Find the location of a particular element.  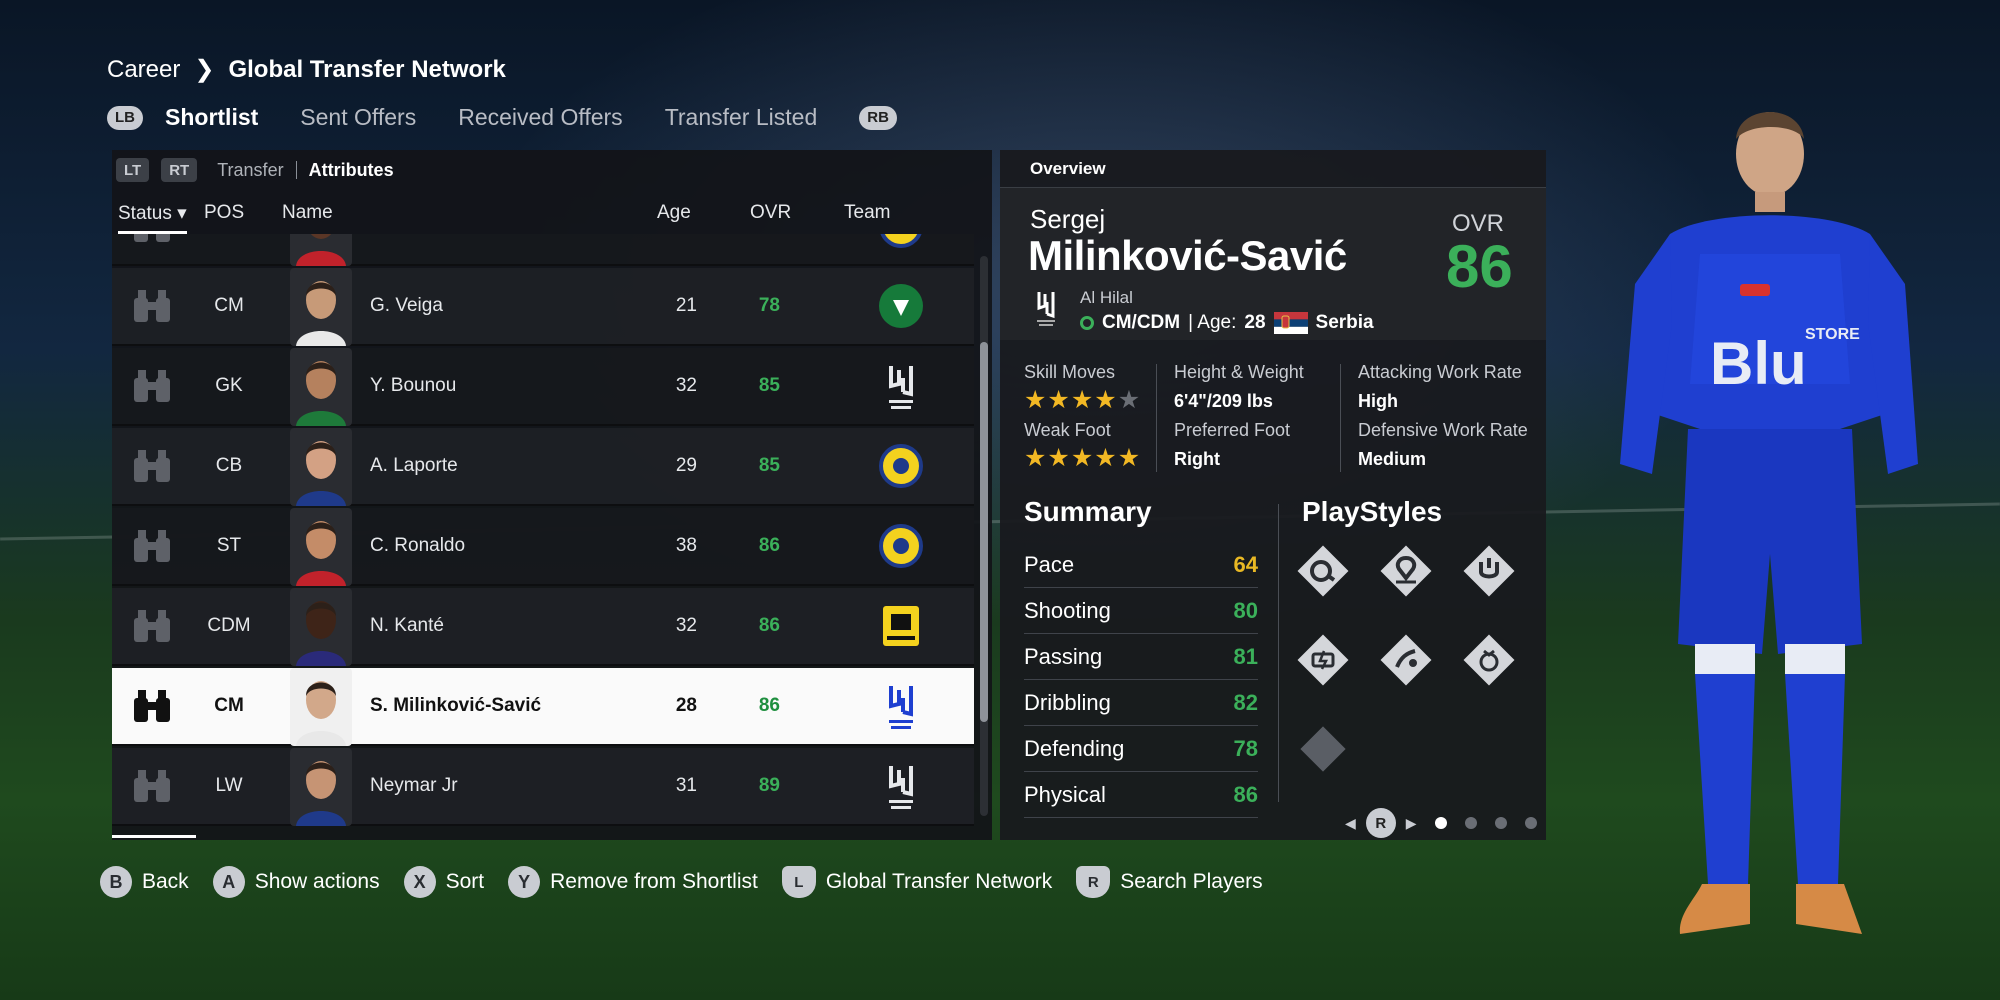

row-player-name: N. Kanté is located at coordinates (407, 625).